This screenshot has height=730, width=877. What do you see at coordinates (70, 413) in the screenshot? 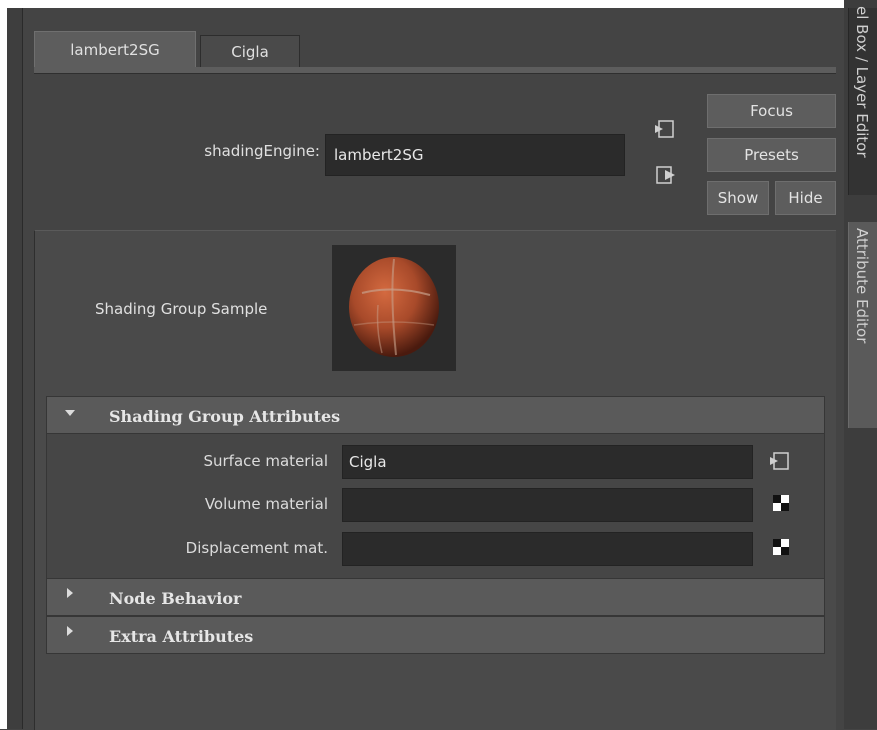
I see `collapse-arrow-icon` at bounding box center [70, 413].